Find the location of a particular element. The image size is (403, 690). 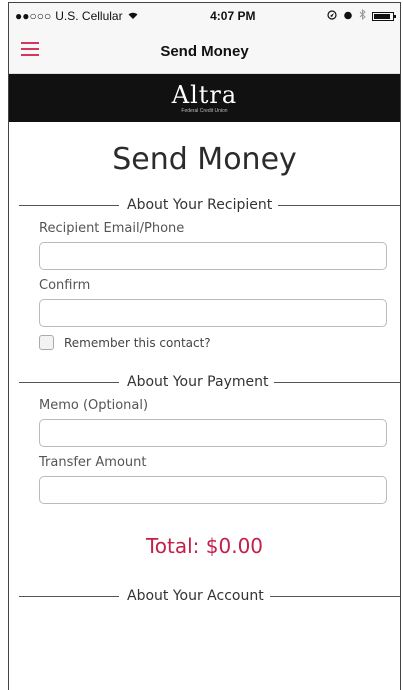

recipient-email-label: Recipient Email/Phone is located at coordinates (112, 228).